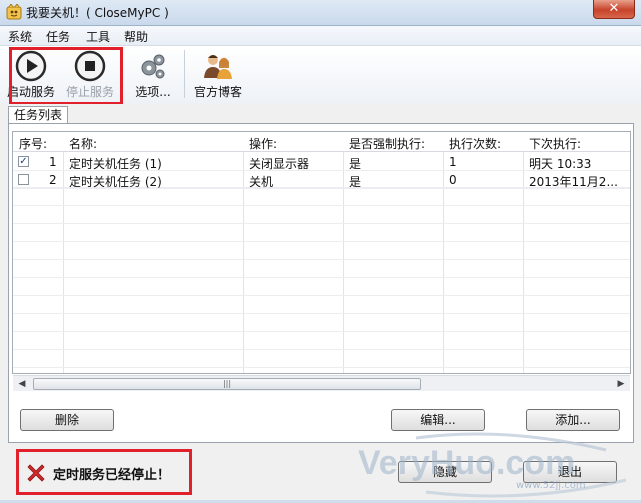  Describe the element at coordinates (53, 180) in the screenshot. I see `row-index: 2` at that location.